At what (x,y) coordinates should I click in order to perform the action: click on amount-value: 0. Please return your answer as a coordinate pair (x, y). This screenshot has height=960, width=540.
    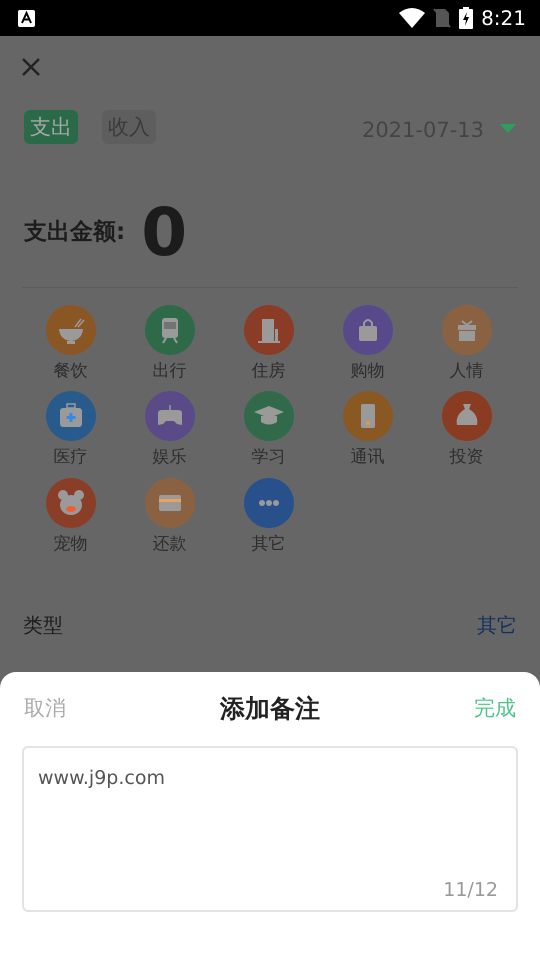
    Looking at the image, I should click on (164, 233).